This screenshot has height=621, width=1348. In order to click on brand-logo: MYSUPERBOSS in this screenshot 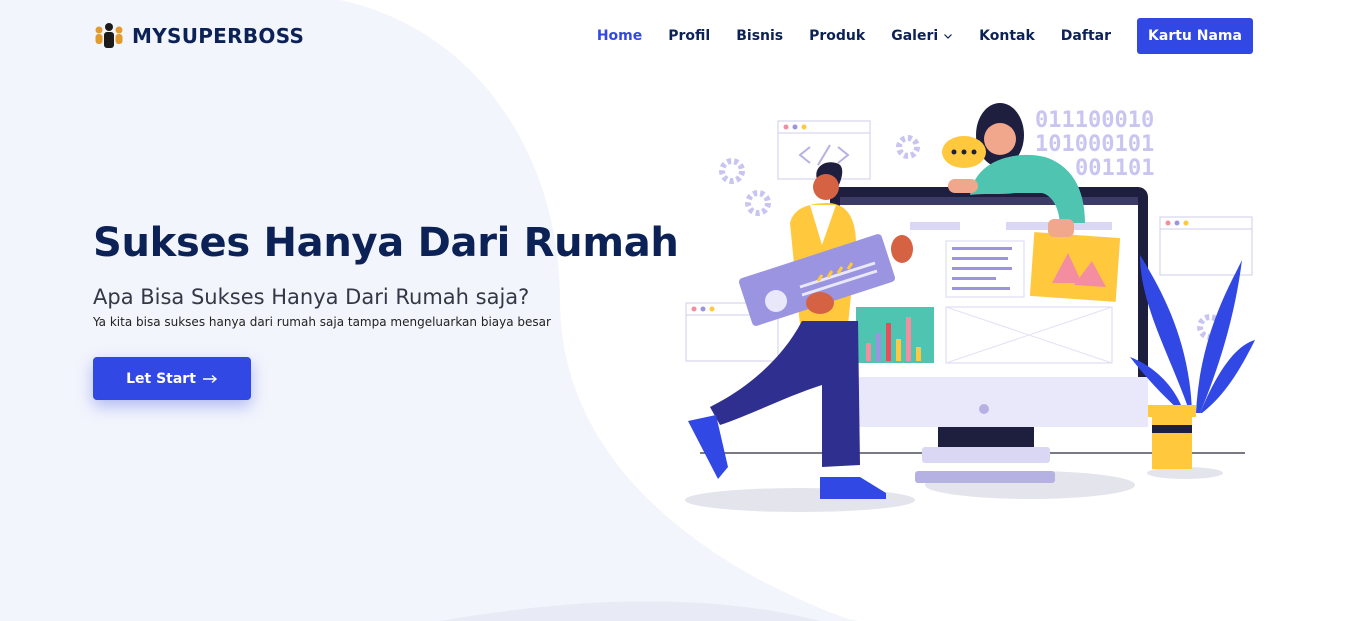, I will do `click(199, 36)`.